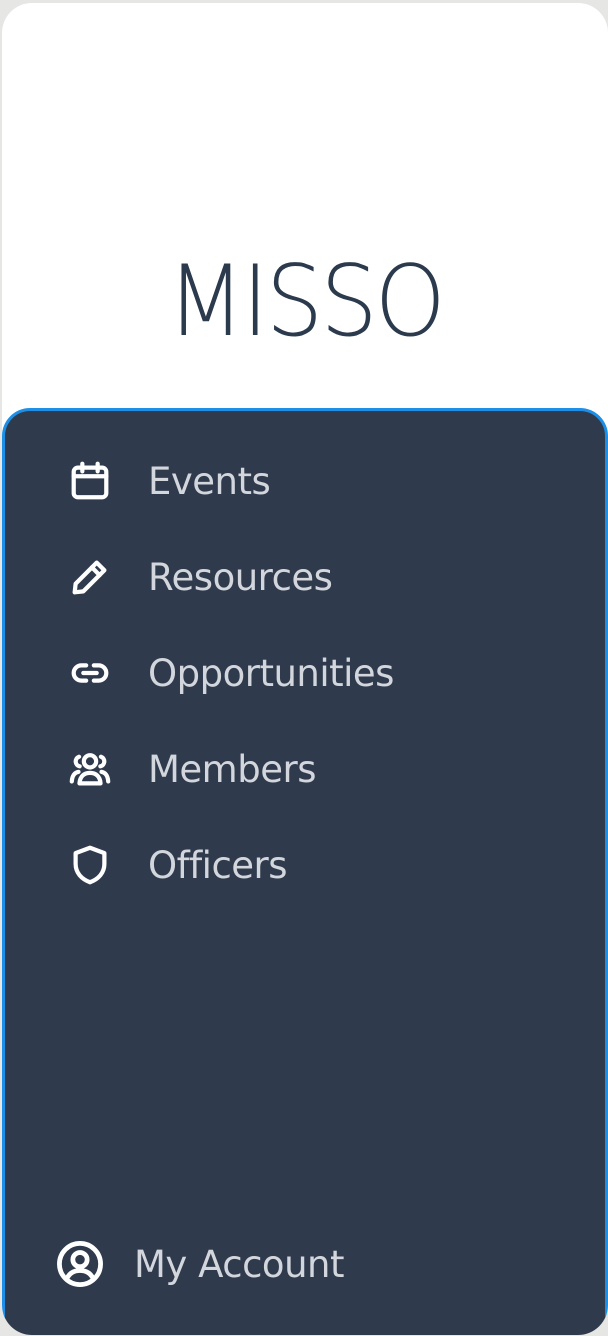  Describe the element at coordinates (239, 1264) in the screenshot. I see `my-account-label: My Account` at that location.